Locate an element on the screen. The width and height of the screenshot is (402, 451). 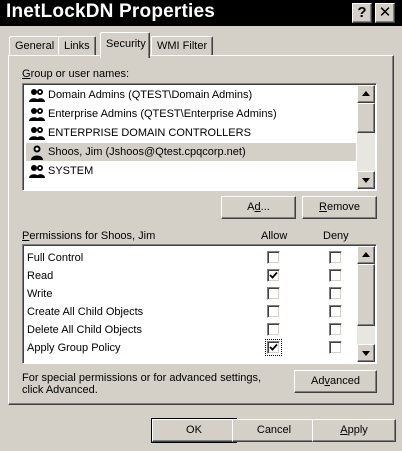
close-icon: ✕ is located at coordinates (385, 12).